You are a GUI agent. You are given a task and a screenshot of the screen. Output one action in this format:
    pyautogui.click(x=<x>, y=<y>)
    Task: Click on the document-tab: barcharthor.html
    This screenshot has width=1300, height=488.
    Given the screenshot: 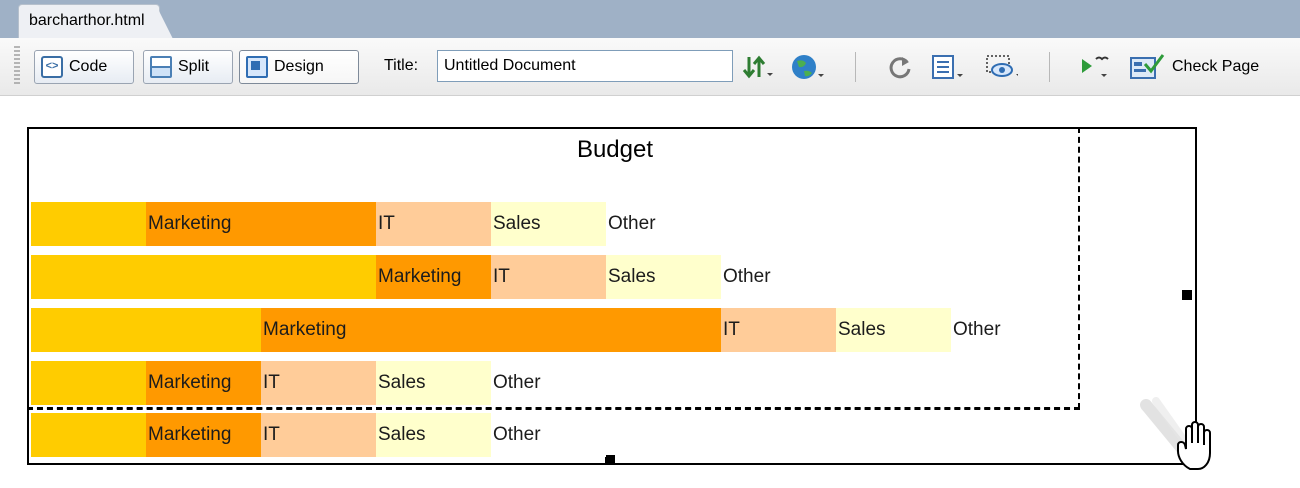 What is the action you would take?
    pyautogui.click(x=95, y=21)
    